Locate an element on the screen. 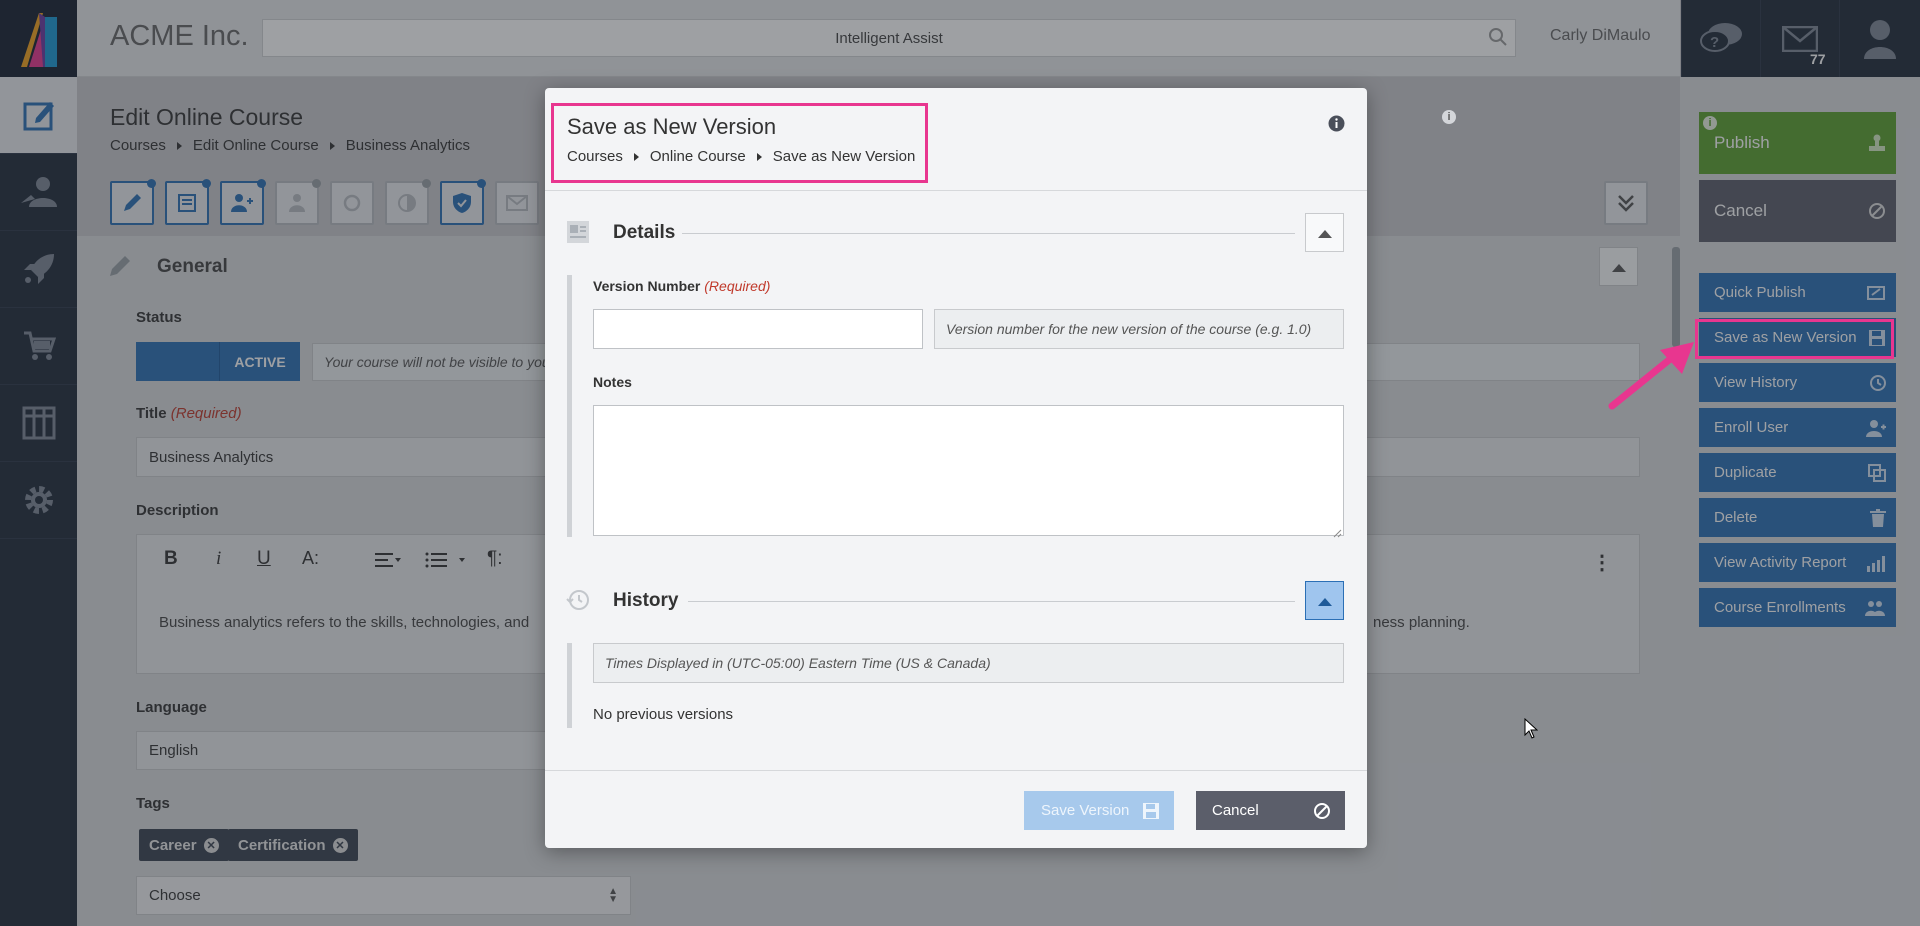  details-section-icon is located at coordinates (578, 234).